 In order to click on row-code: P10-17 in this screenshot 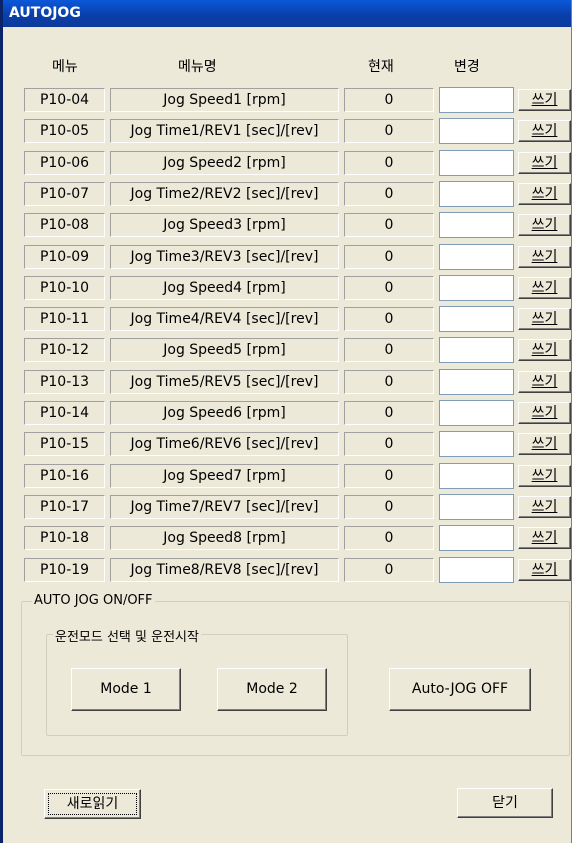, I will do `click(64, 507)`.